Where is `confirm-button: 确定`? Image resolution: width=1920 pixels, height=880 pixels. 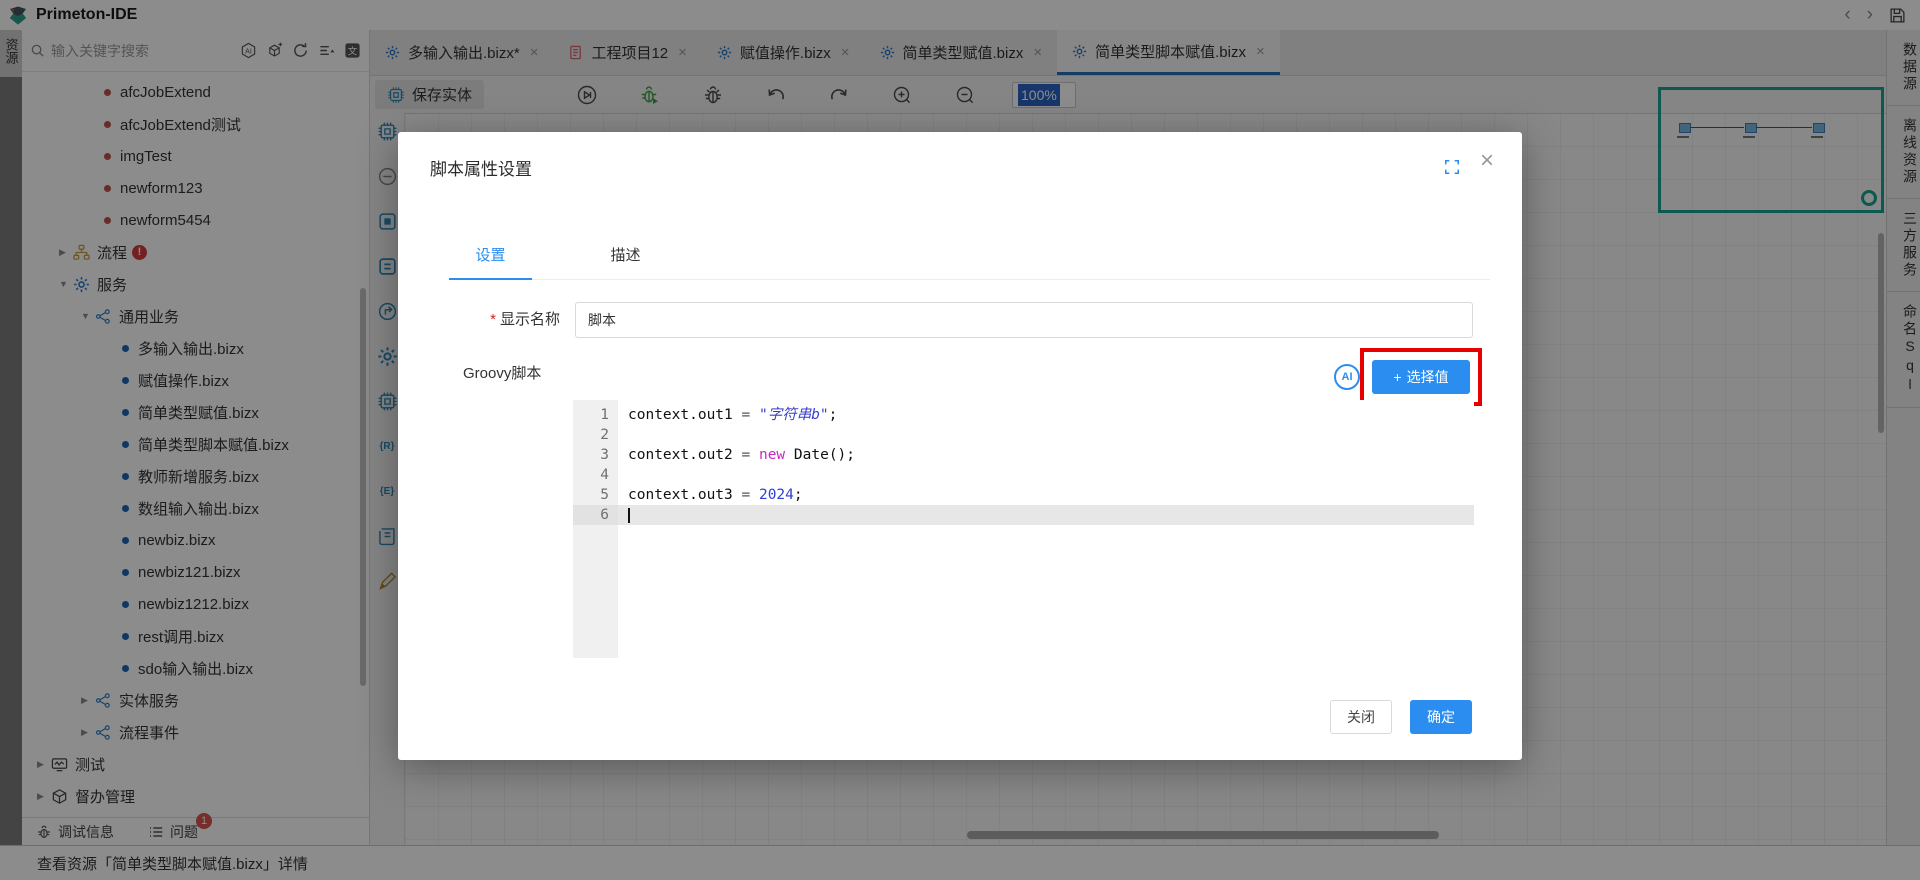 confirm-button: 确定 is located at coordinates (1441, 717).